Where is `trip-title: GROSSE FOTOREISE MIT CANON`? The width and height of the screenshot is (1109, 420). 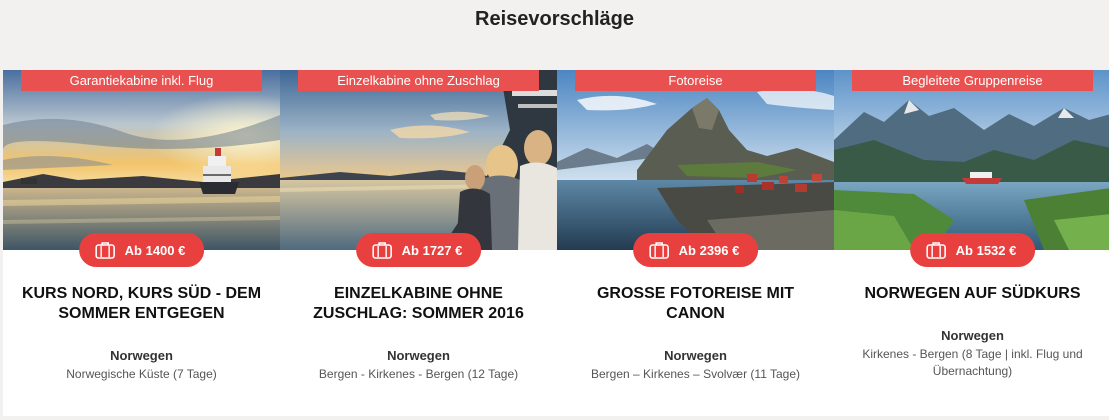
trip-title: GROSSE FOTOREISE MIT CANON is located at coordinates (695, 304).